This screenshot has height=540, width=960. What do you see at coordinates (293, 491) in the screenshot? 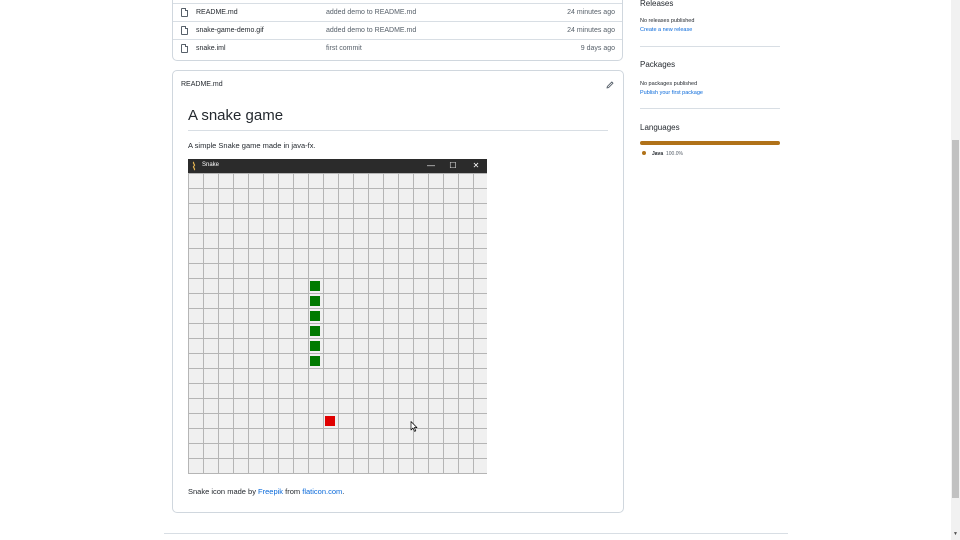
I see `credit-middle: from` at bounding box center [293, 491].